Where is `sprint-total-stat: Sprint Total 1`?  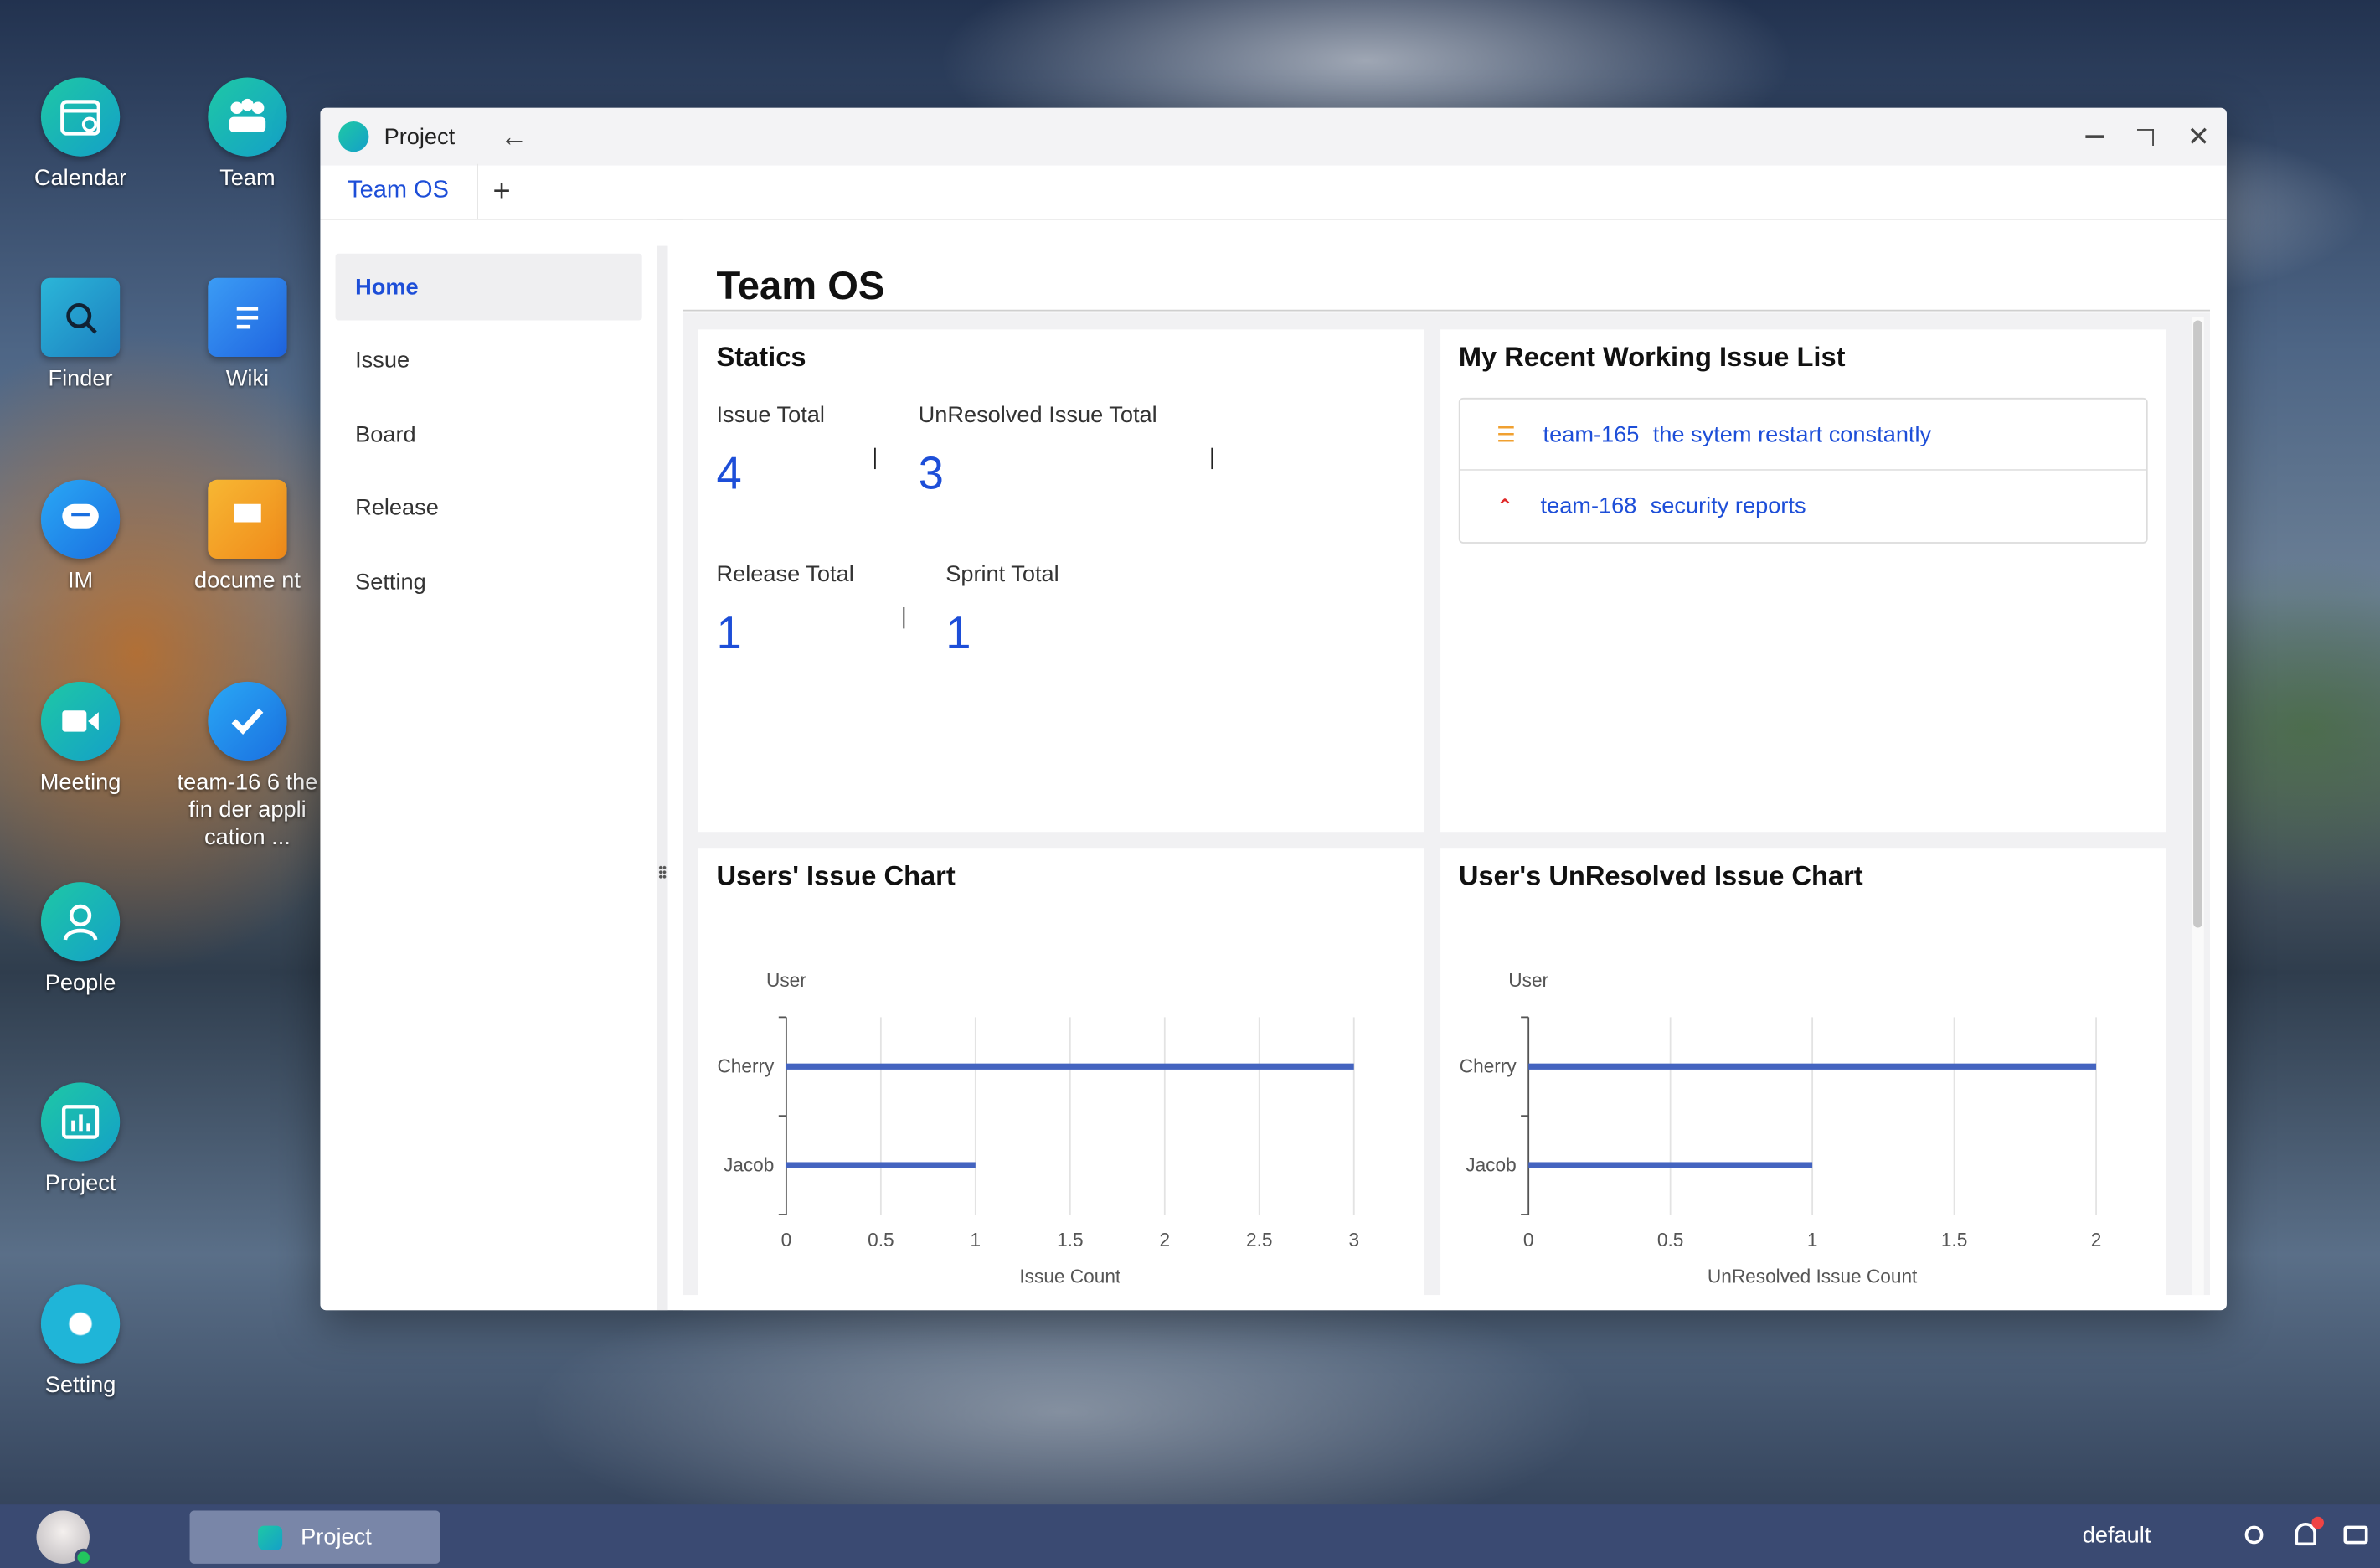
sprint-total-stat: Sprint Total 1 is located at coordinates (1002, 611).